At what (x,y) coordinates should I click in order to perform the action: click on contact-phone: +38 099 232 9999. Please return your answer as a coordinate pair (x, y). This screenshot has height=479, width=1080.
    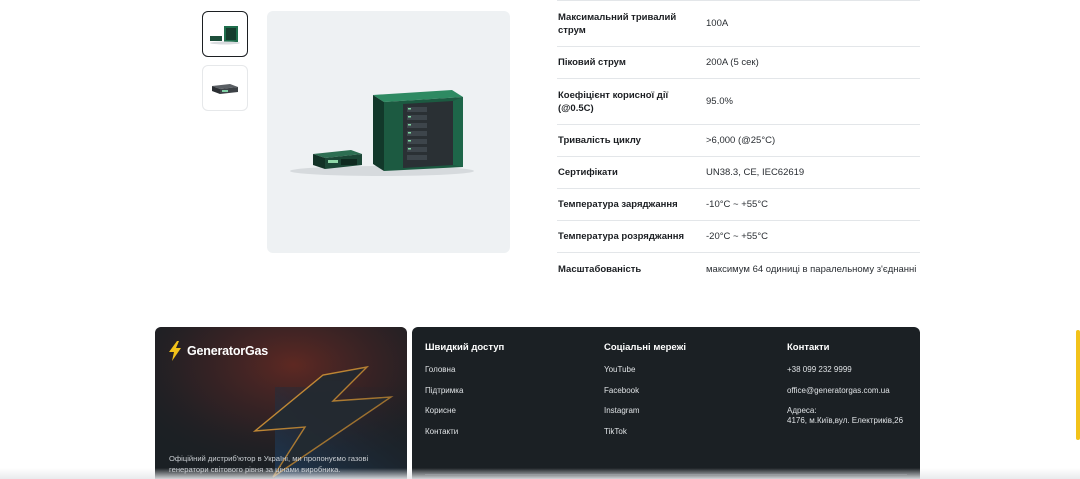
    Looking at the image, I should click on (845, 370).